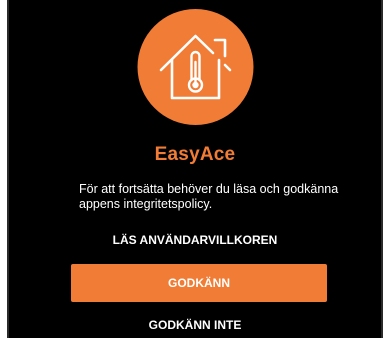 This screenshot has width=388, height=338. Describe the element at coordinates (195, 325) in the screenshot. I see `decline-button: GODKÄNN INTE` at that location.